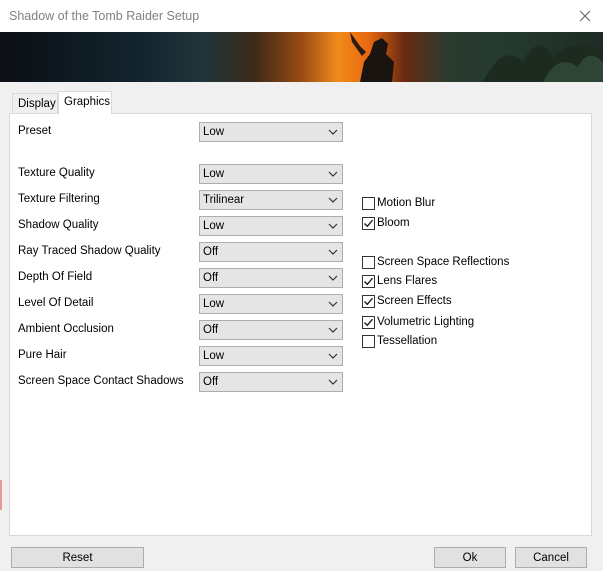  I want to click on character-silhouette, so click(372, 57).